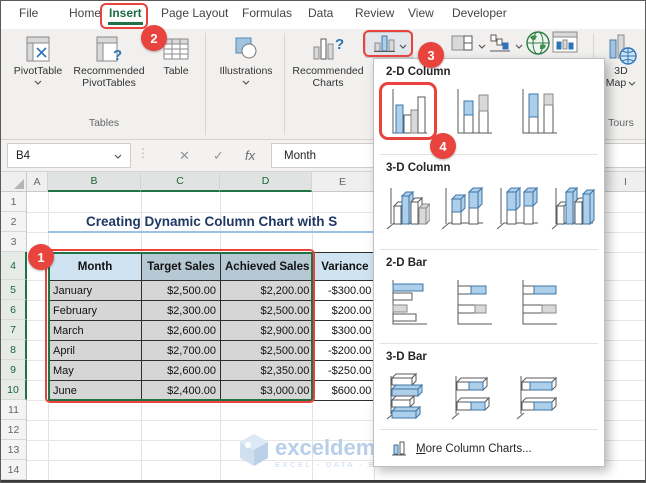 The width and height of the screenshot is (646, 483). What do you see at coordinates (345, 310) in the screenshot?
I see `cell: $200.00` at bounding box center [345, 310].